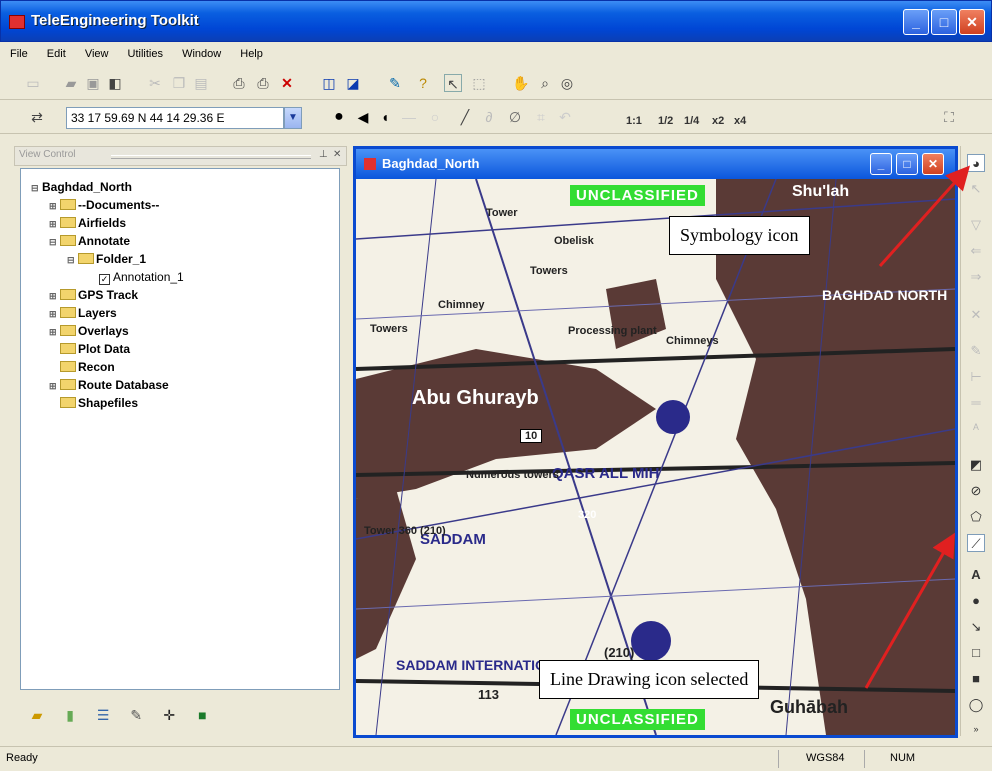  What do you see at coordinates (22, 758) in the screenshot?
I see `status-text: Ready` at bounding box center [22, 758].